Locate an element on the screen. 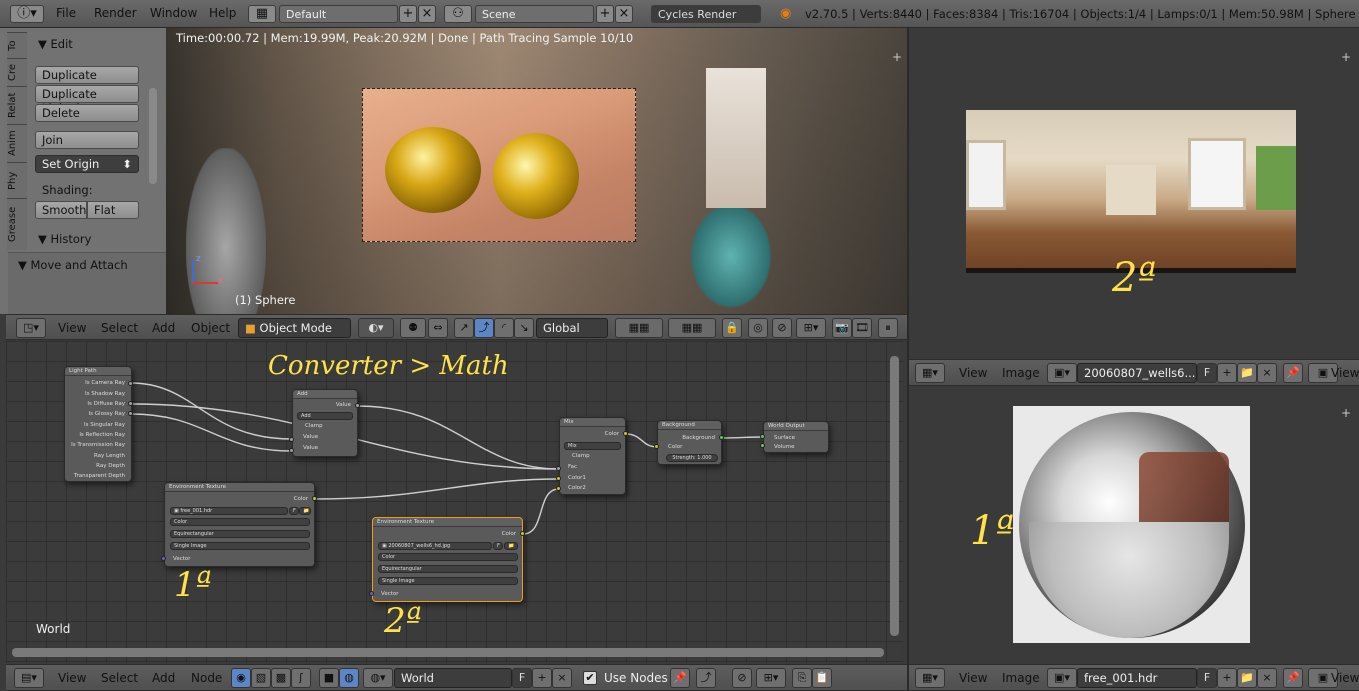 This screenshot has height=691, width=1359. edit-panel-header: ▼ Edit is located at coordinates (55, 44).